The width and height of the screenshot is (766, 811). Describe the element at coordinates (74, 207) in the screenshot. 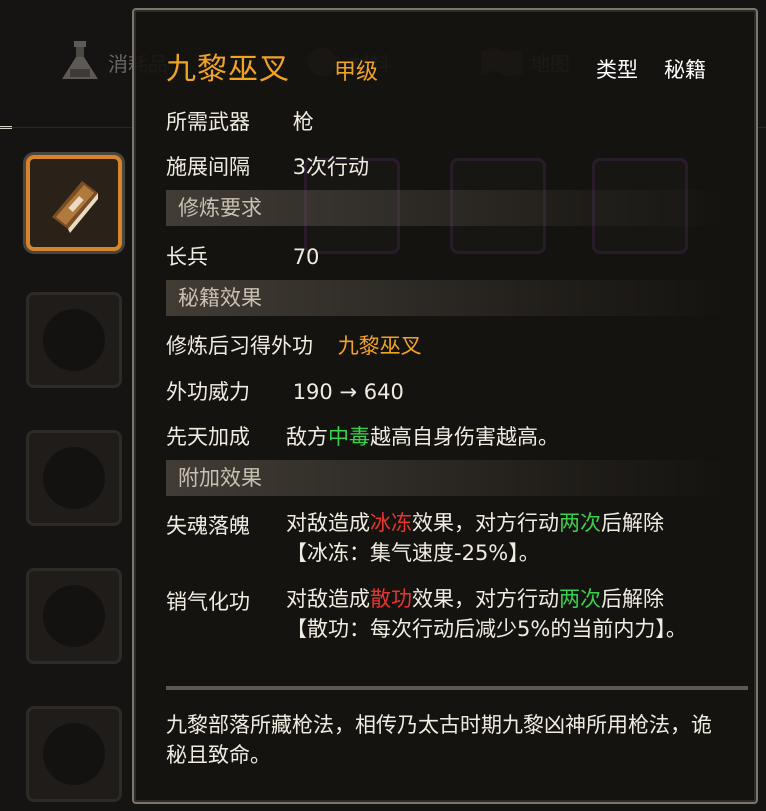

I see `book-icon` at that location.